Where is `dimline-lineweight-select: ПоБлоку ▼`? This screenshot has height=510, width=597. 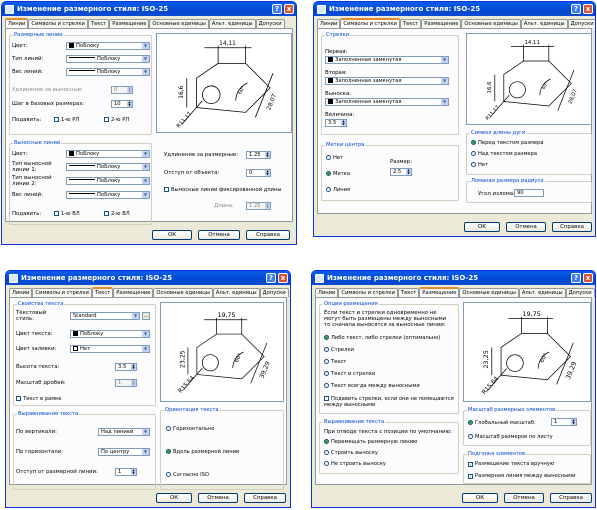
dimline-lineweight-select: ПоБлоку ▼ is located at coordinates (108, 72).